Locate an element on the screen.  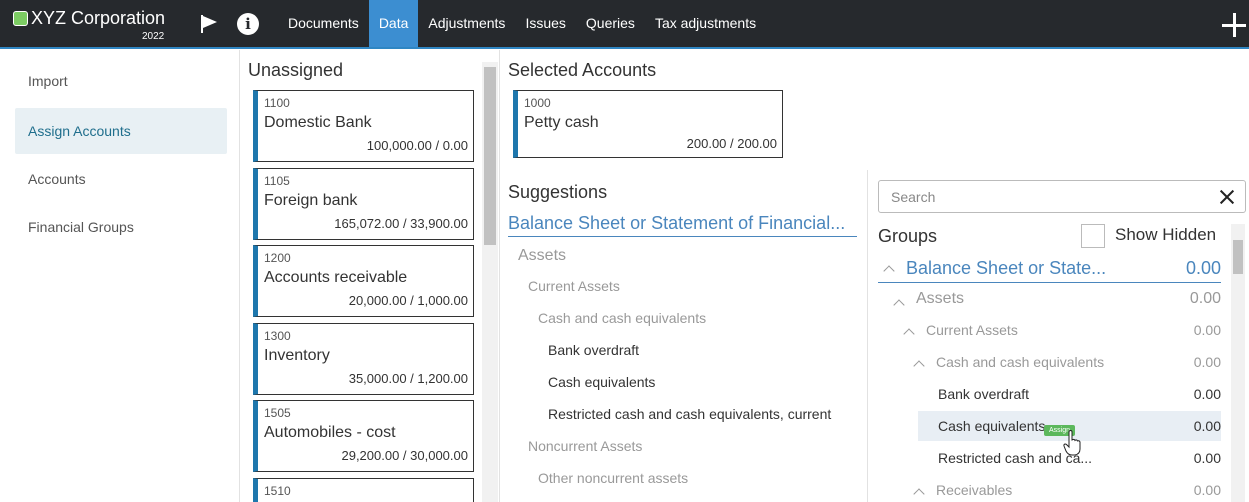
group-row: Receivables 0.00 is located at coordinates (1049, 492).